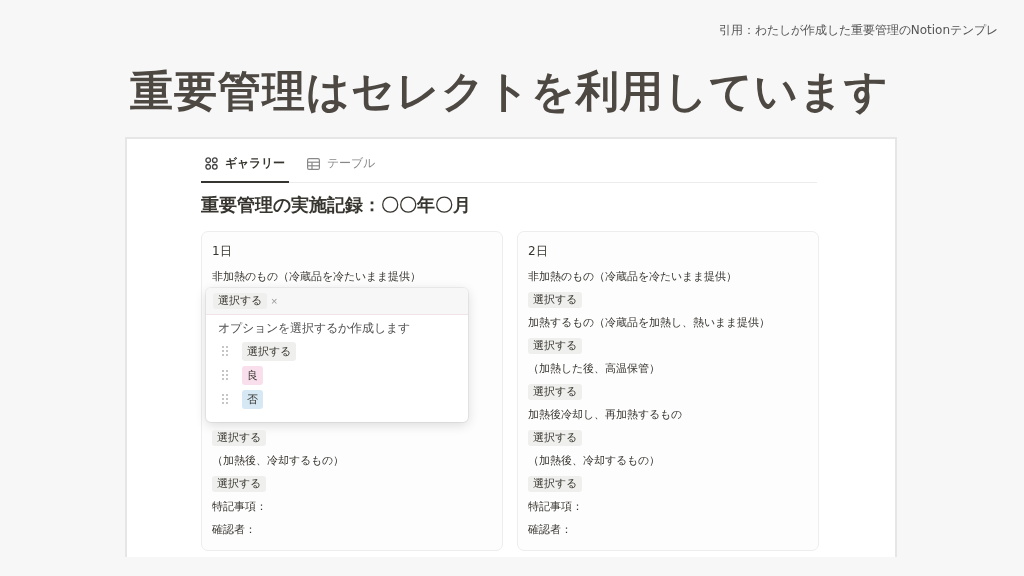 This screenshot has width=1024, height=576. Describe the element at coordinates (858, 30) in the screenshot. I see `citation-text: 引用：わたしが作成した重要管理のNotionテンプレ` at that location.